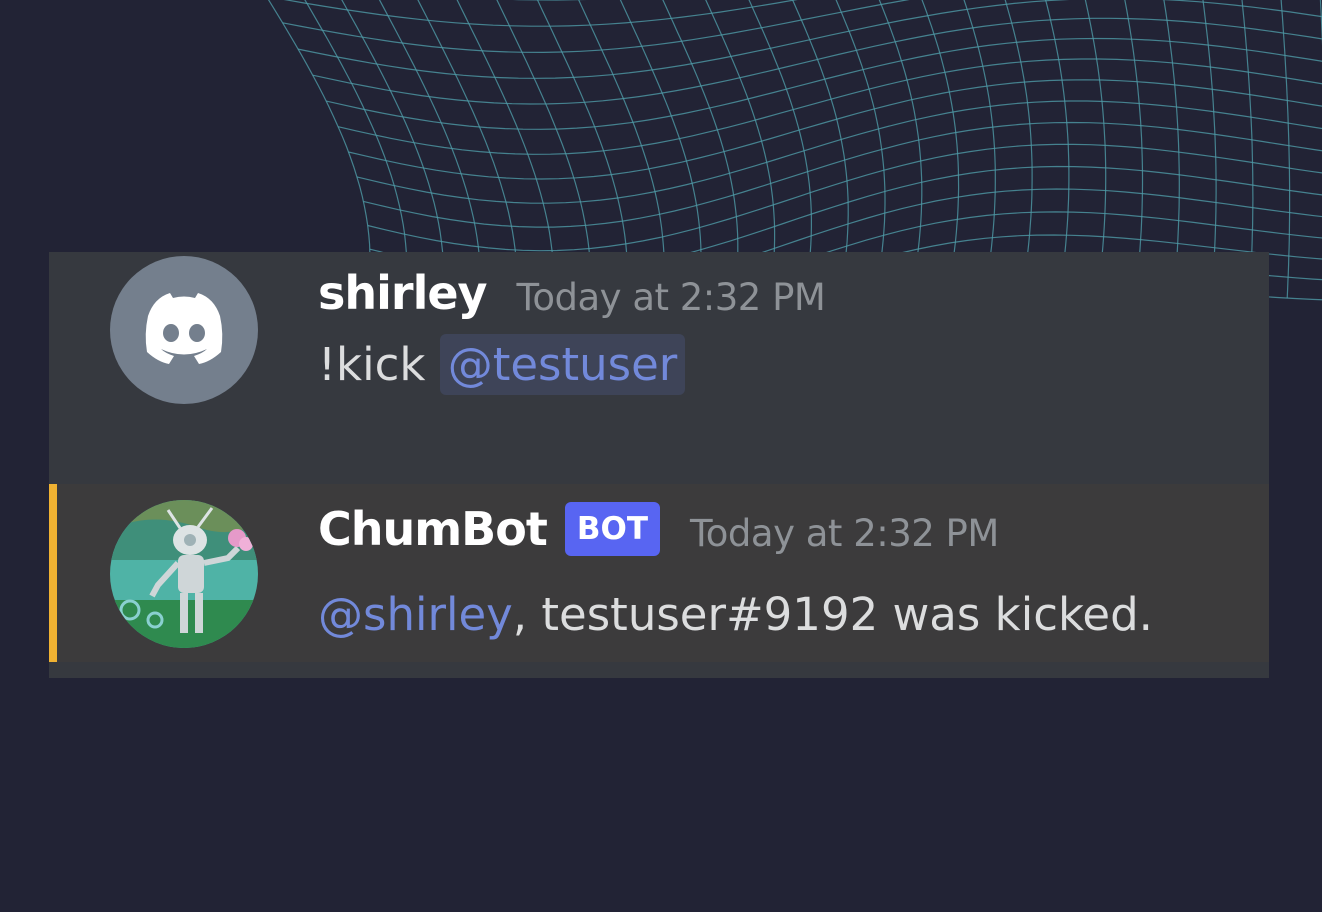 The width and height of the screenshot is (1322, 912). I want to click on bot-badge: BOT, so click(612, 529).